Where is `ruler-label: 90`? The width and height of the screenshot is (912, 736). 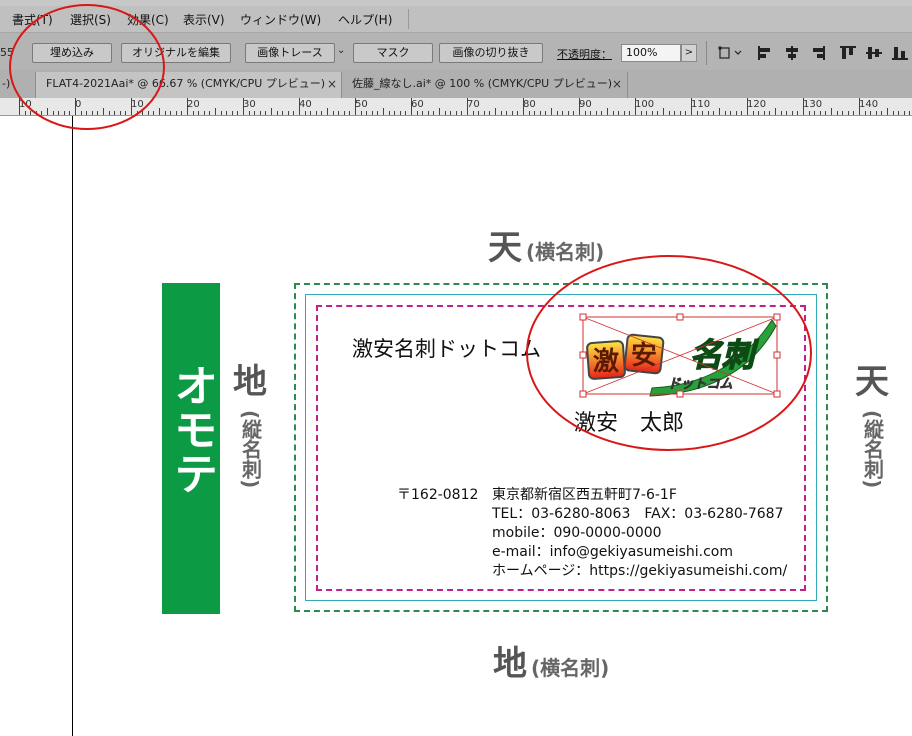 ruler-label: 90 is located at coordinates (585, 104).